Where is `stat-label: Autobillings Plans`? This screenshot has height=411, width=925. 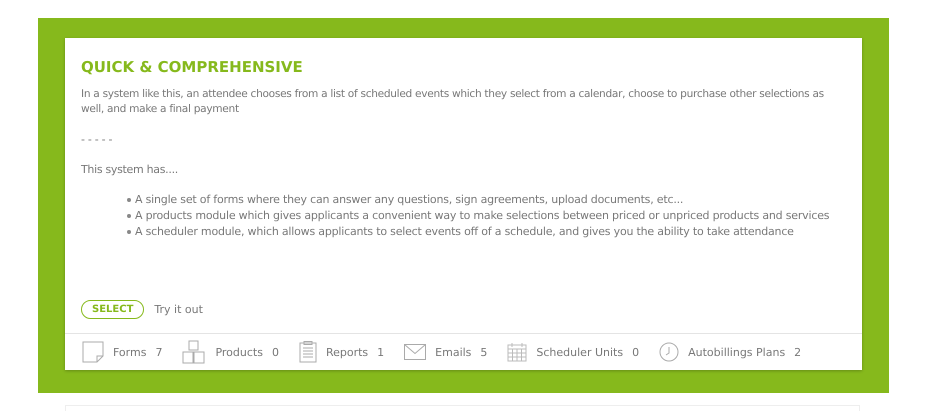 stat-label: Autobillings Plans is located at coordinates (737, 352).